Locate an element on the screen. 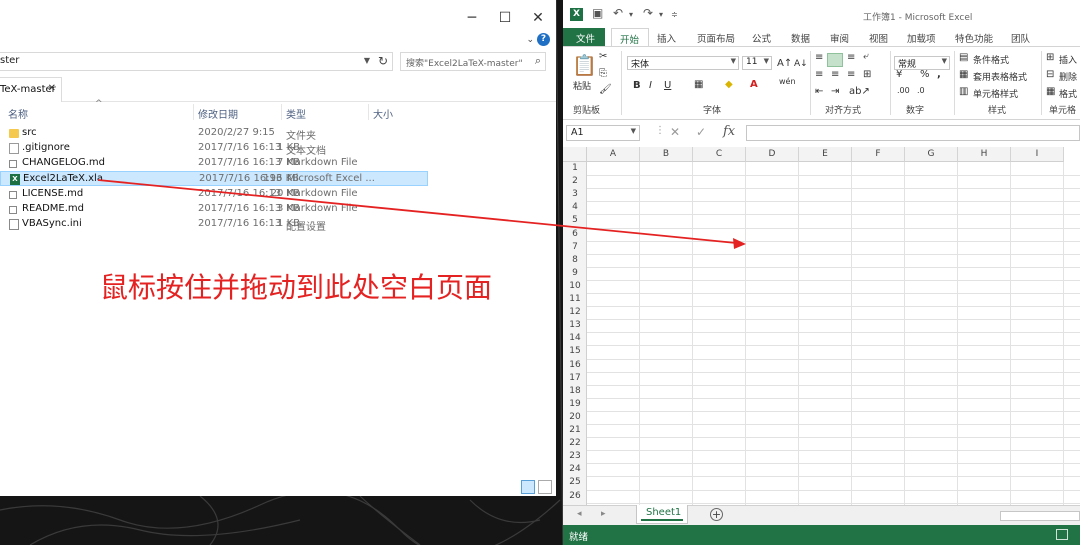  sheet-tab-sheet1: Sheet1 is located at coordinates (662, 514).